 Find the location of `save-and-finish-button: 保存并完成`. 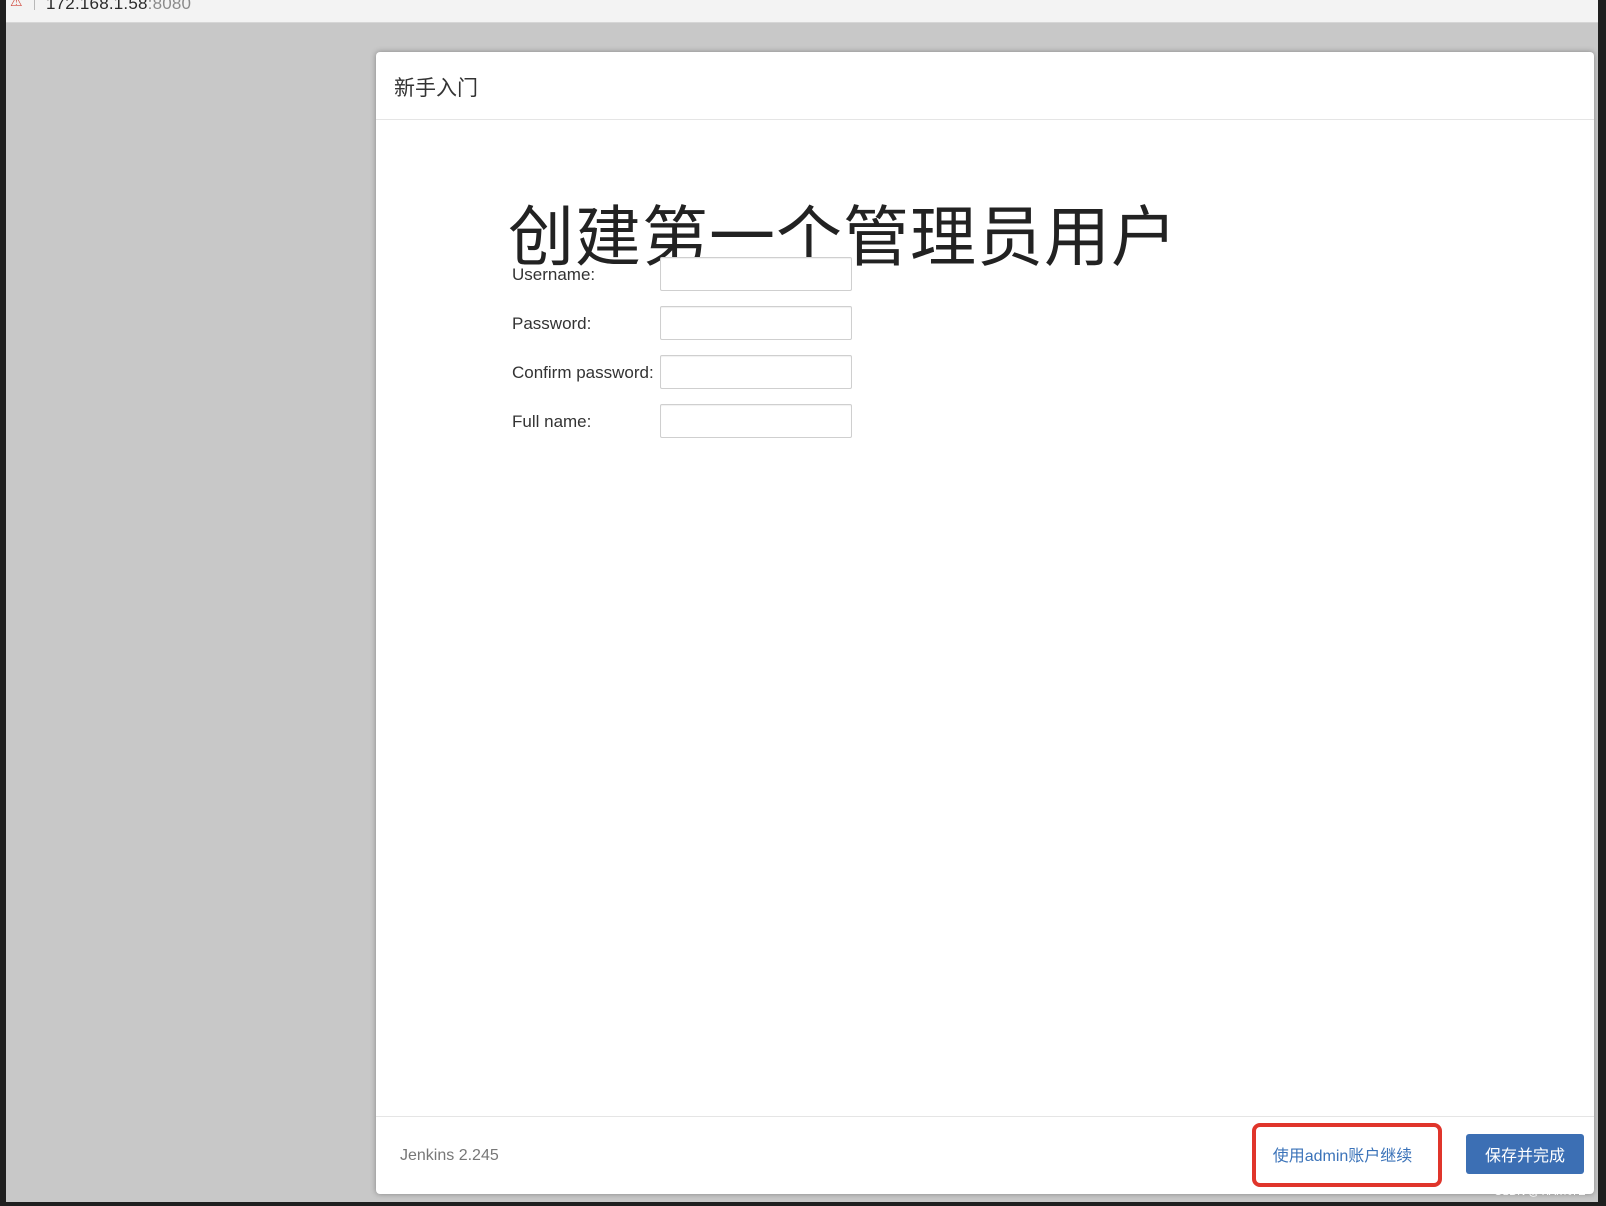

save-and-finish-button: 保存并完成 is located at coordinates (1525, 1154).